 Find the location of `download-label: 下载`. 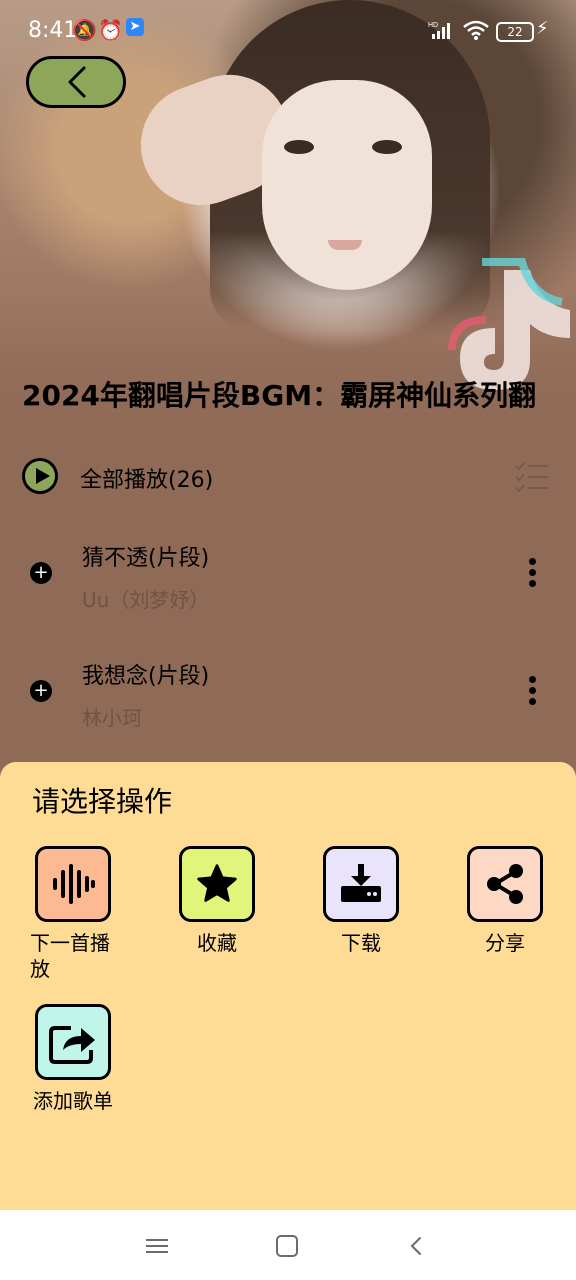

download-label: 下载 is located at coordinates (361, 943).